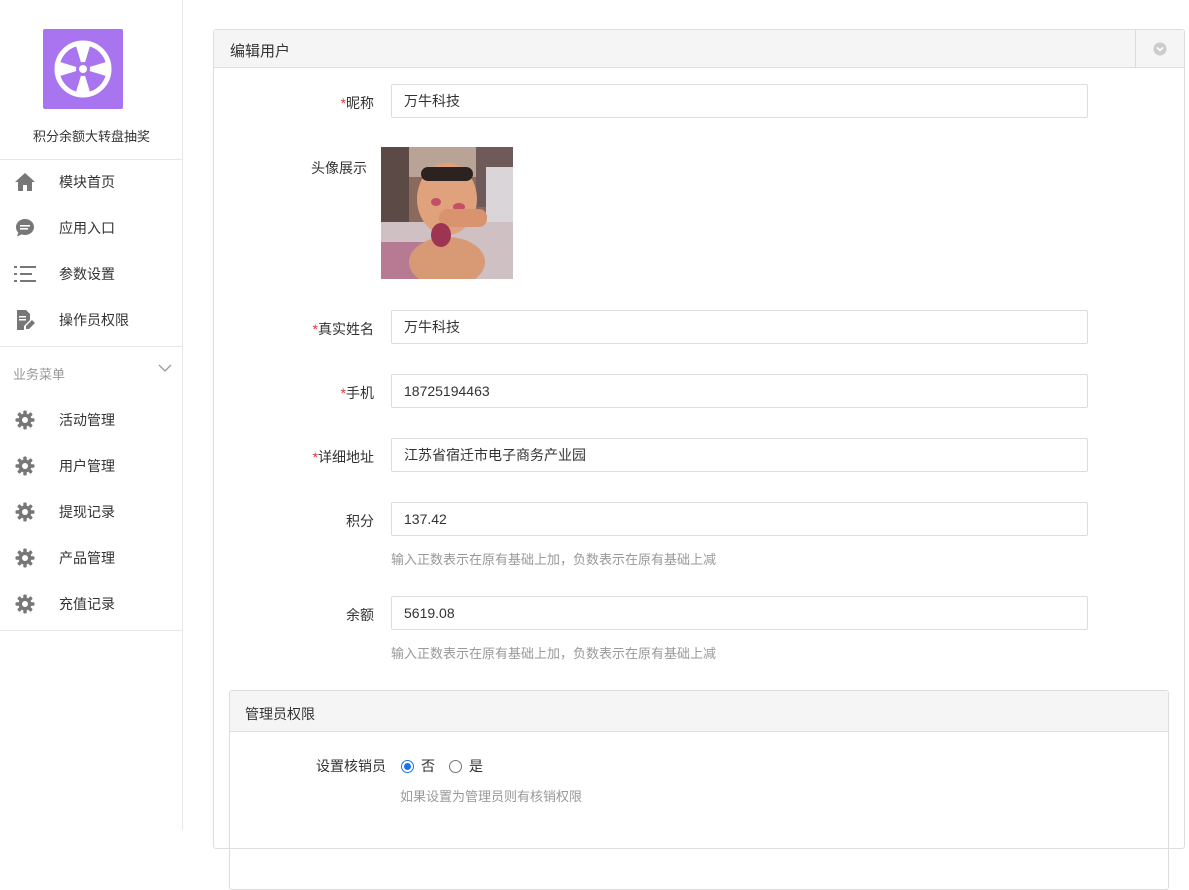 The width and height of the screenshot is (1189, 890). I want to click on sidebar-item-withdrawal-records: 提现记录, so click(91, 512).